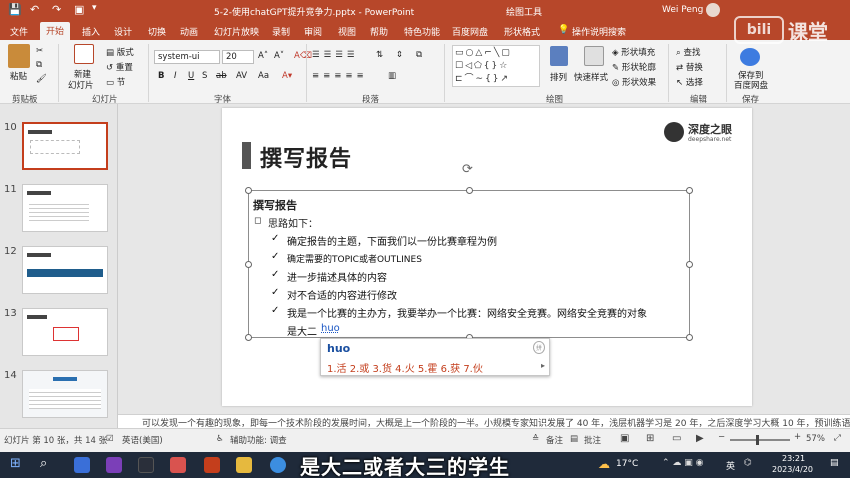 The image size is (850, 478). Describe the element at coordinates (554, 440) in the screenshot. I see `notes-button: 备注` at that location.